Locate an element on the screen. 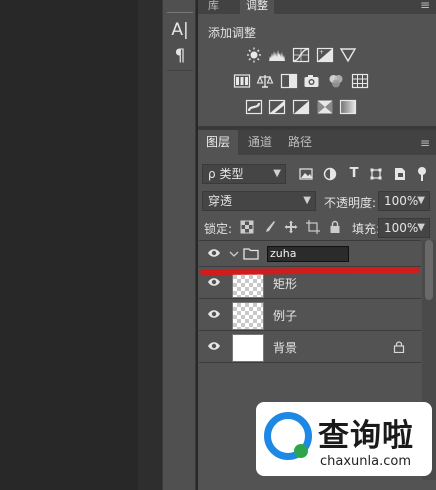  exposure-icon: + is located at coordinates (325, 55).